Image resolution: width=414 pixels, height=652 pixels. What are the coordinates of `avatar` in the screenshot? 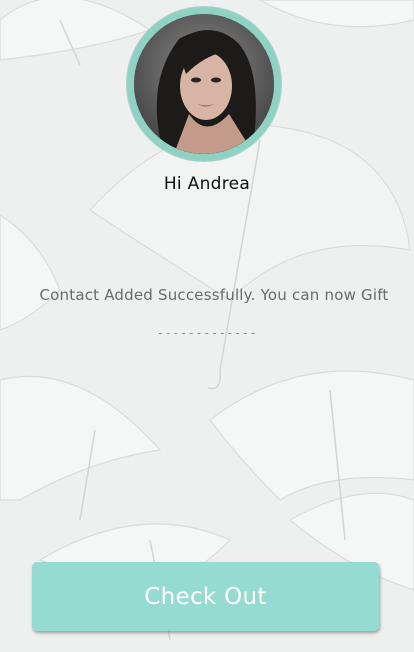 It's located at (204, 84).